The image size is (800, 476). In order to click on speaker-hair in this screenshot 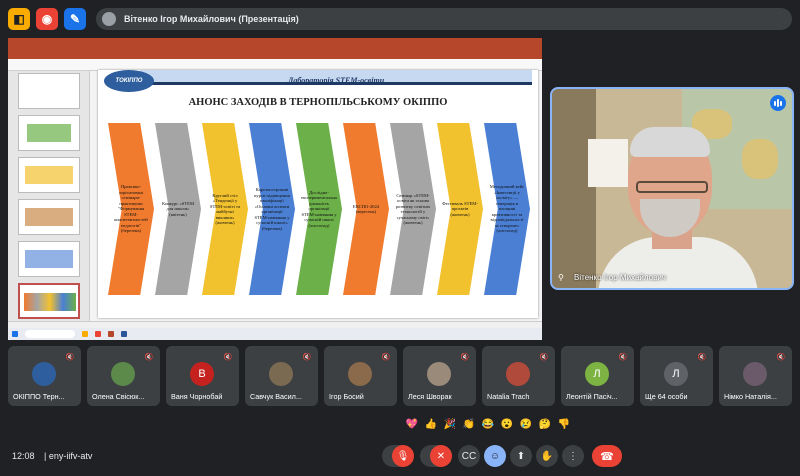, I will do `click(670, 142)`.